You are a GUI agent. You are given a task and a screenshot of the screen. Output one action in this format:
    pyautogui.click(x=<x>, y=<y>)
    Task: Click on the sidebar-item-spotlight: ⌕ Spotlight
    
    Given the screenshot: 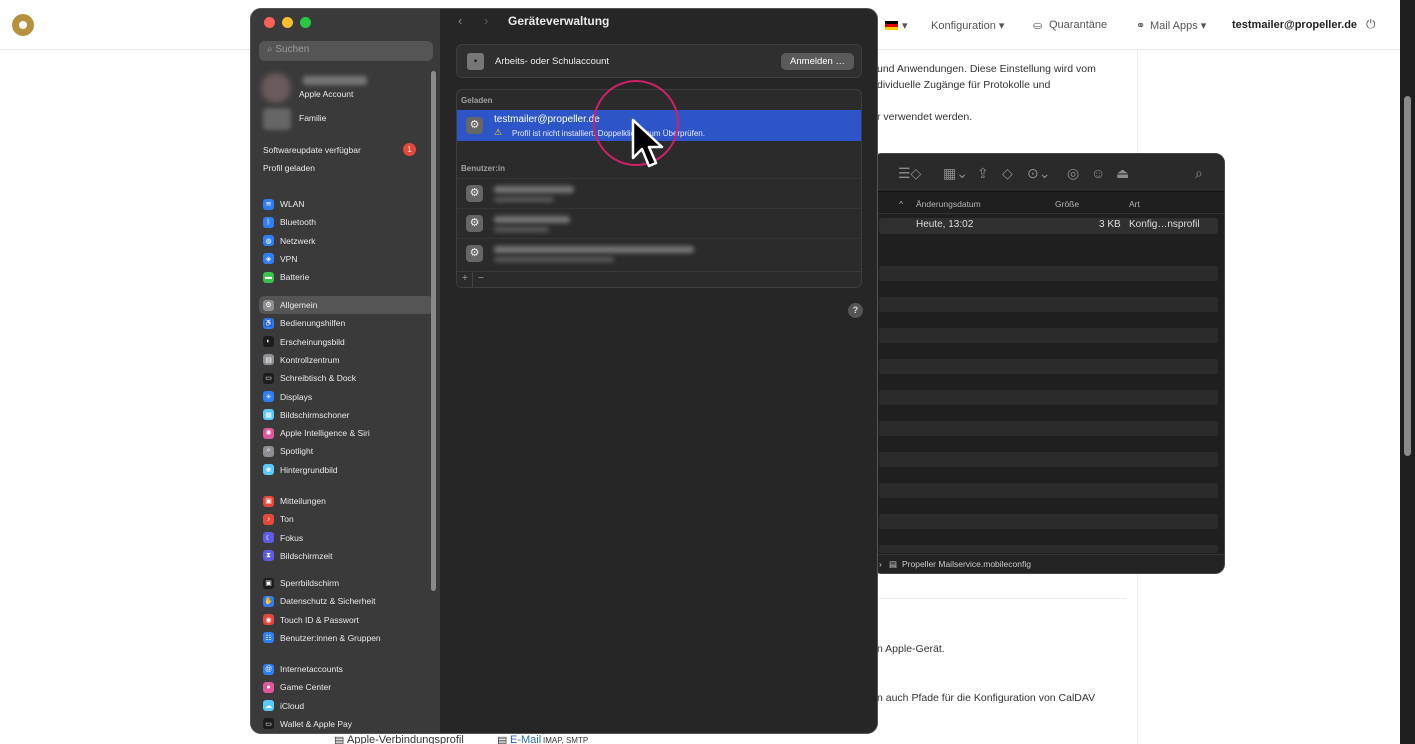 What is the action you would take?
    pyautogui.click(x=346, y=451)
    